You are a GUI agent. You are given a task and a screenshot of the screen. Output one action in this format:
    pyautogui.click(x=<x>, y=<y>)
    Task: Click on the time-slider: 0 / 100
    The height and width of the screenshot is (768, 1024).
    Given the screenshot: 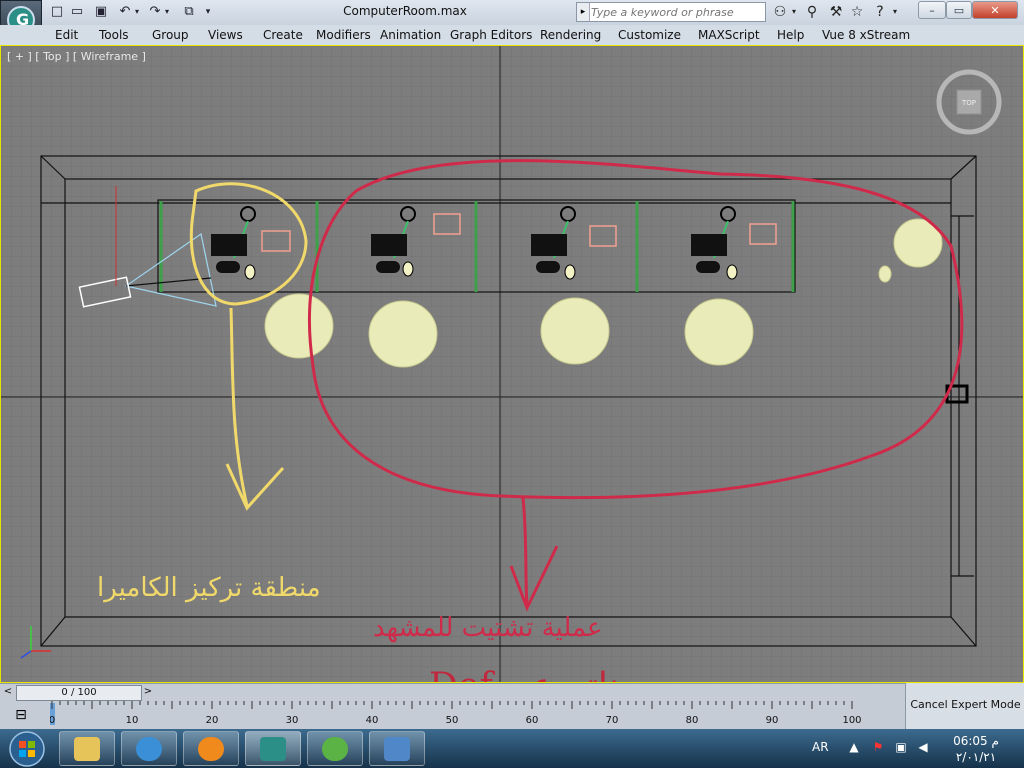 What is the action you would take?
    pyautogui.click(x=79, y=693)
    